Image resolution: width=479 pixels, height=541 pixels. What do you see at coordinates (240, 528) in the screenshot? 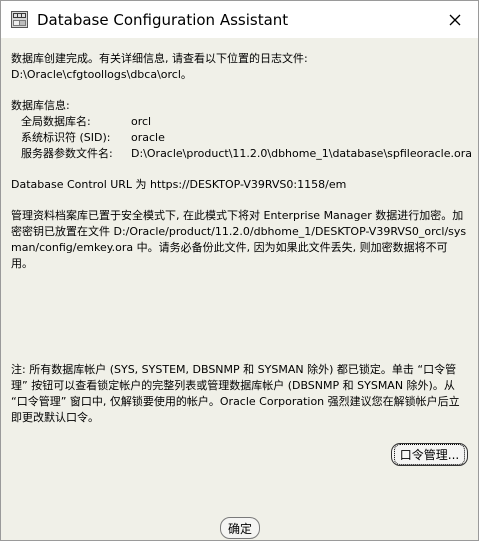
I see `ok-button: 确定` at bounding box center [240, 528].